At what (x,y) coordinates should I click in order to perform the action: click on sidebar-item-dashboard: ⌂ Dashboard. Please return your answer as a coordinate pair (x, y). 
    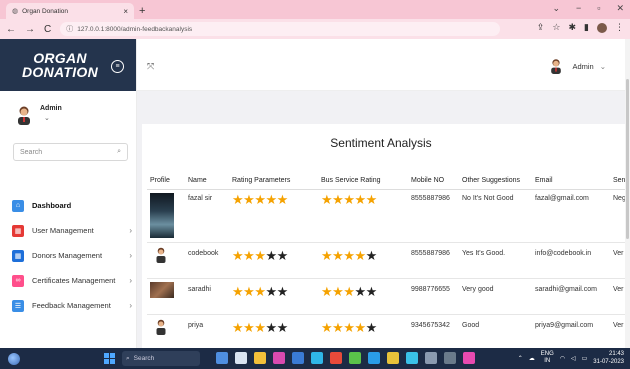
    Looking at the image, I should click on (72, 205).